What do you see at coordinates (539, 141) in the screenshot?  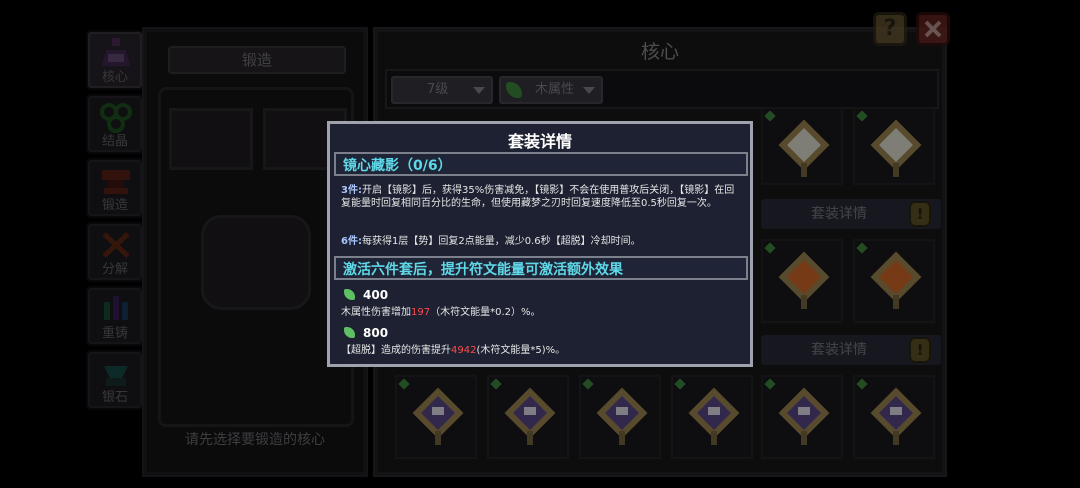 I see `popup-title: 套装详情` at bounding box center [539, 141].